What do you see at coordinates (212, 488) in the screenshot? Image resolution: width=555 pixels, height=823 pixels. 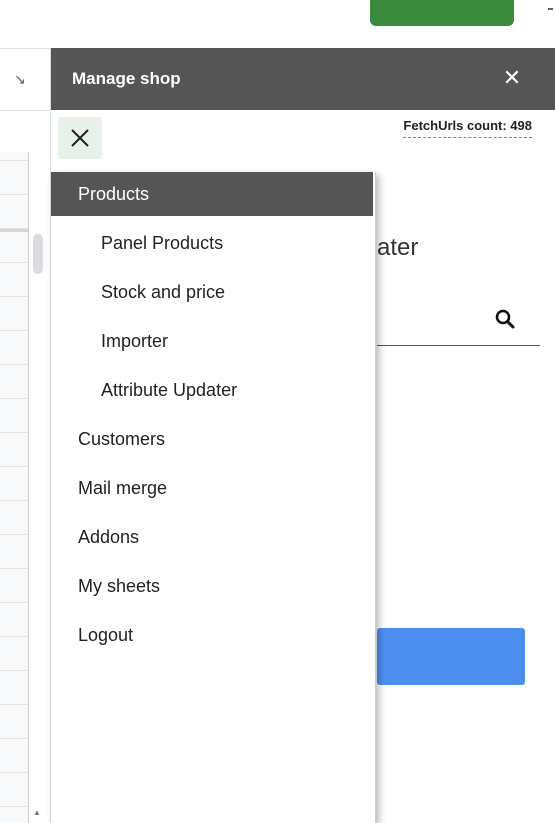 I see `menu-item-mail-merge: Mail merge` at bounding box center [212, 488].